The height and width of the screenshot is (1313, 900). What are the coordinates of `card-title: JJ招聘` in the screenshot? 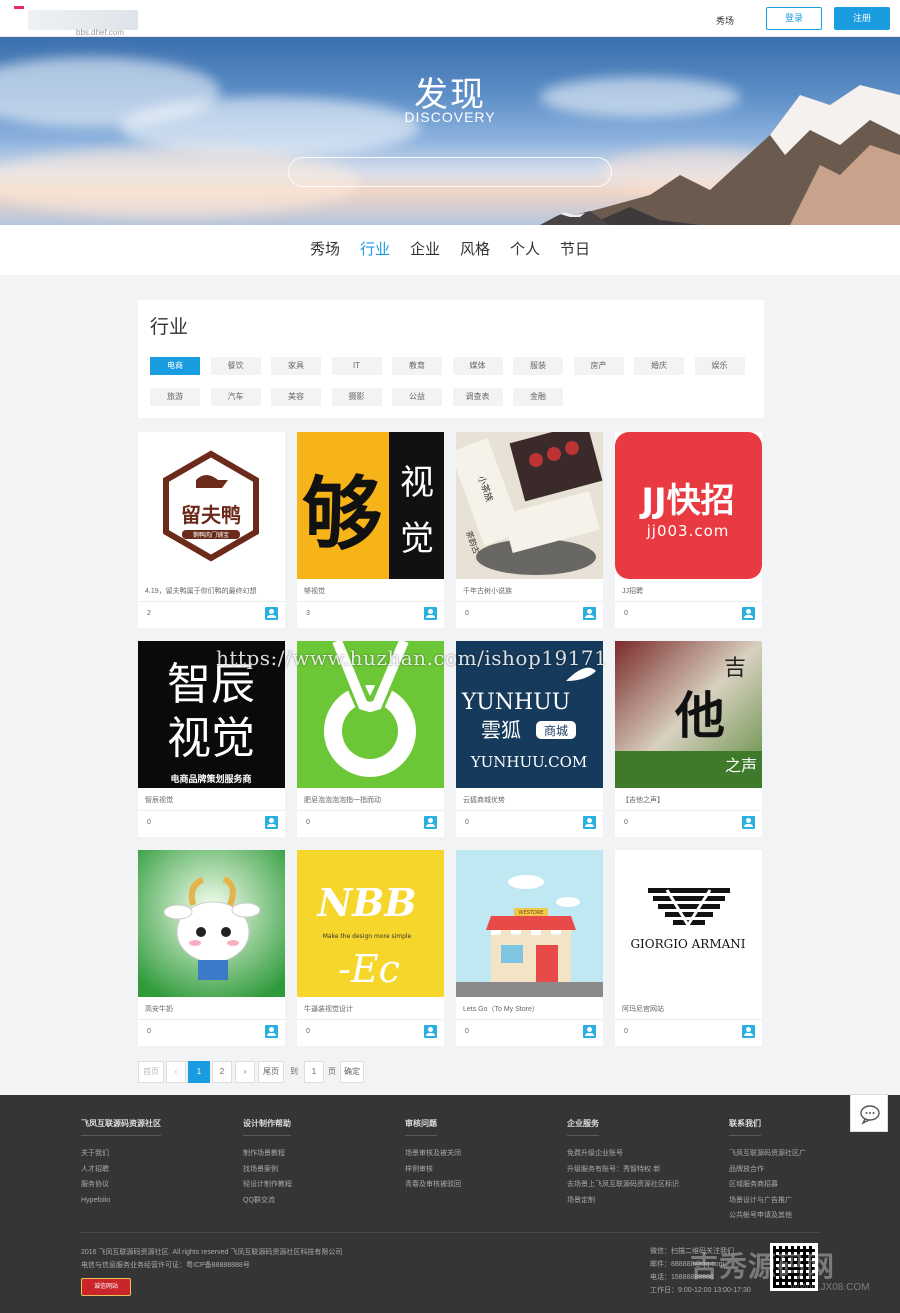 It's located at (689, 591).